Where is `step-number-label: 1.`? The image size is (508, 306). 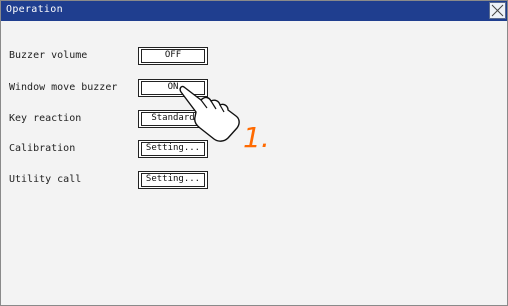 step-number-label: 1. is located at coordinates (256, 137).